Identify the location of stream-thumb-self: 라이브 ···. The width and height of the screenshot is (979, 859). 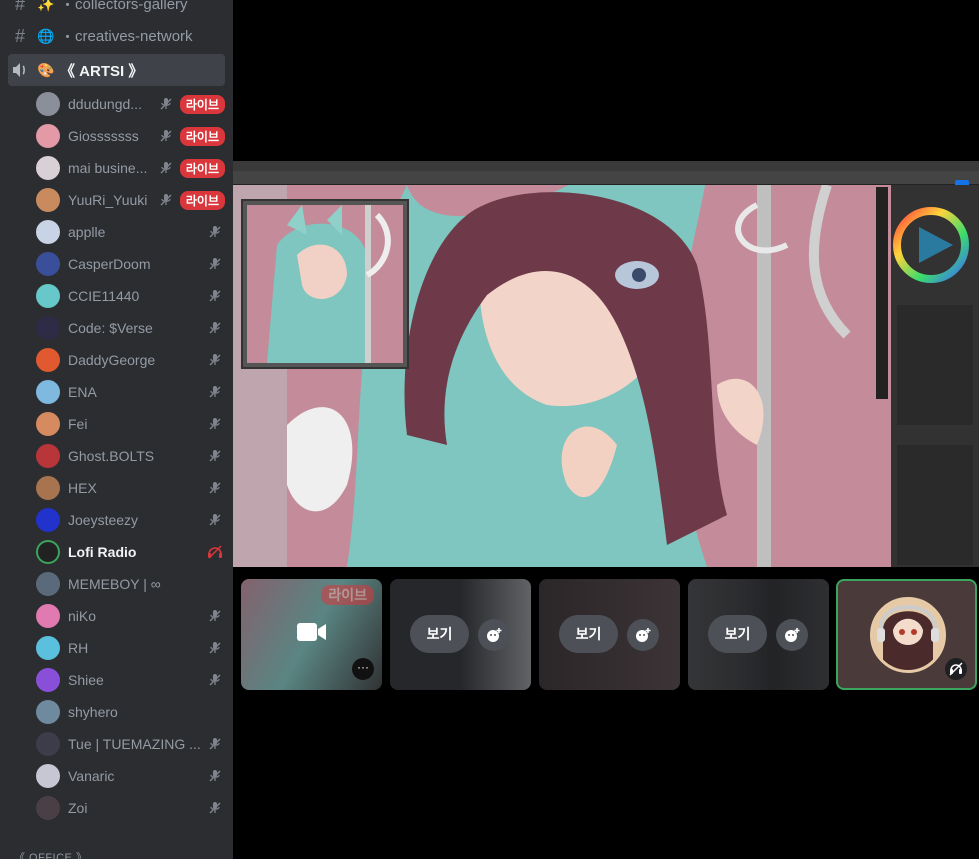
(311, 634).